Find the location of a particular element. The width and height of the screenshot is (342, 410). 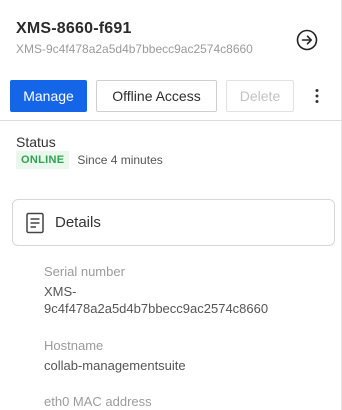

delete-button: Delete is located at coordinates (260, 96).